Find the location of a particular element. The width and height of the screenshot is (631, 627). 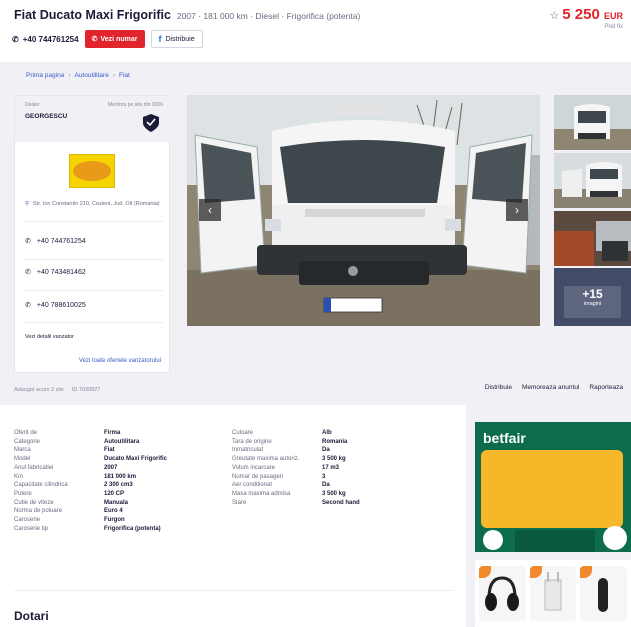

dealer-phone-1-number: +40 744761254 is located at coordinates (61, 241).